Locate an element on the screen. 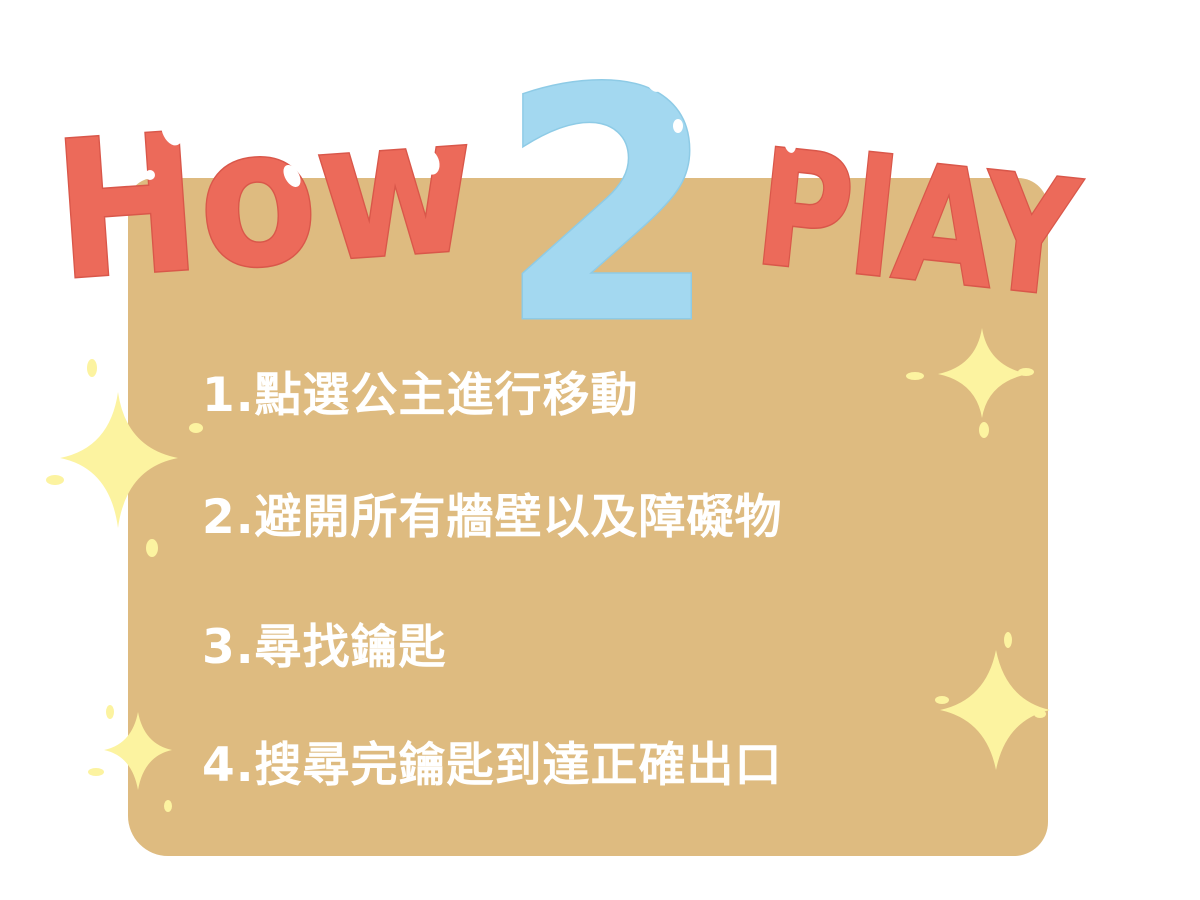  instruction-2: 2.避開所有牆壁以及障礙物 is located at coordinates (492, 517).